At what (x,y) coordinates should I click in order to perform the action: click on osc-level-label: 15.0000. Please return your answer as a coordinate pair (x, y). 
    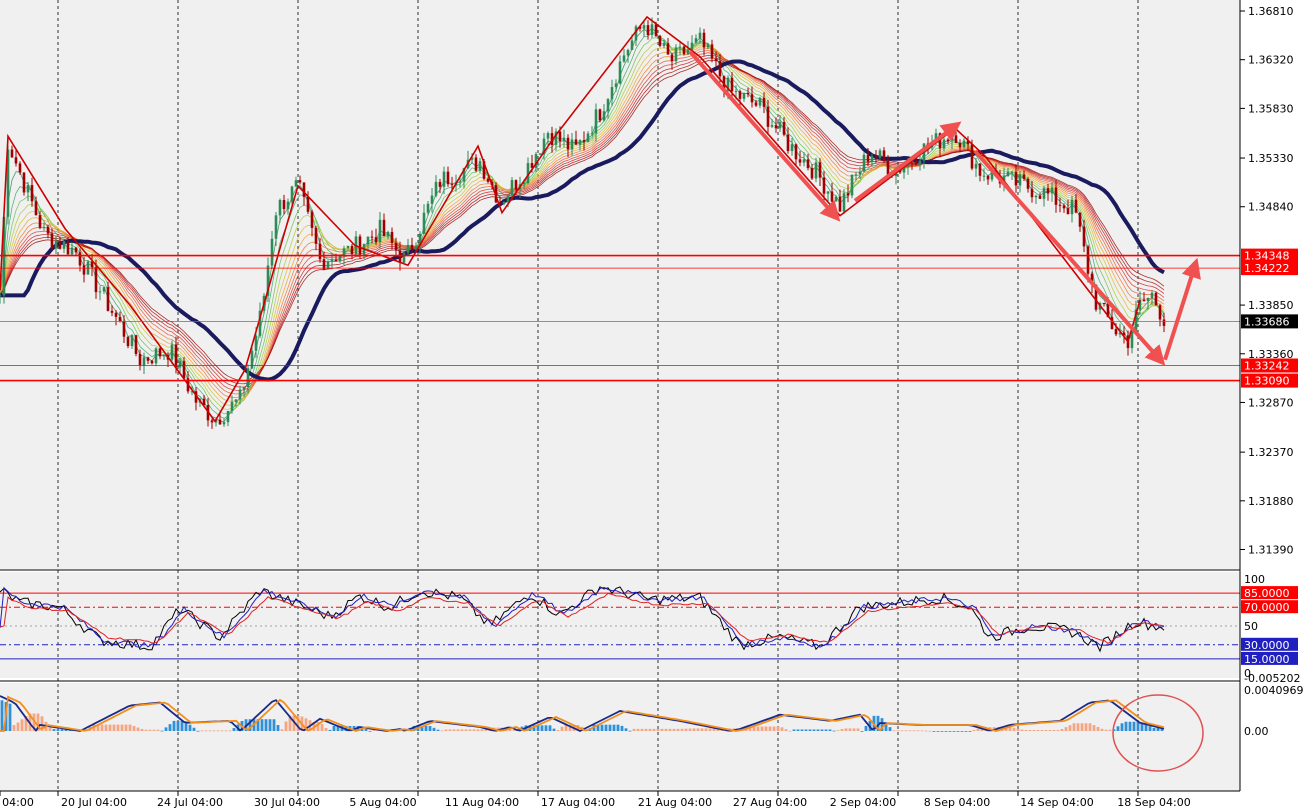
    Looking at the image, I should click on (1267, 659).